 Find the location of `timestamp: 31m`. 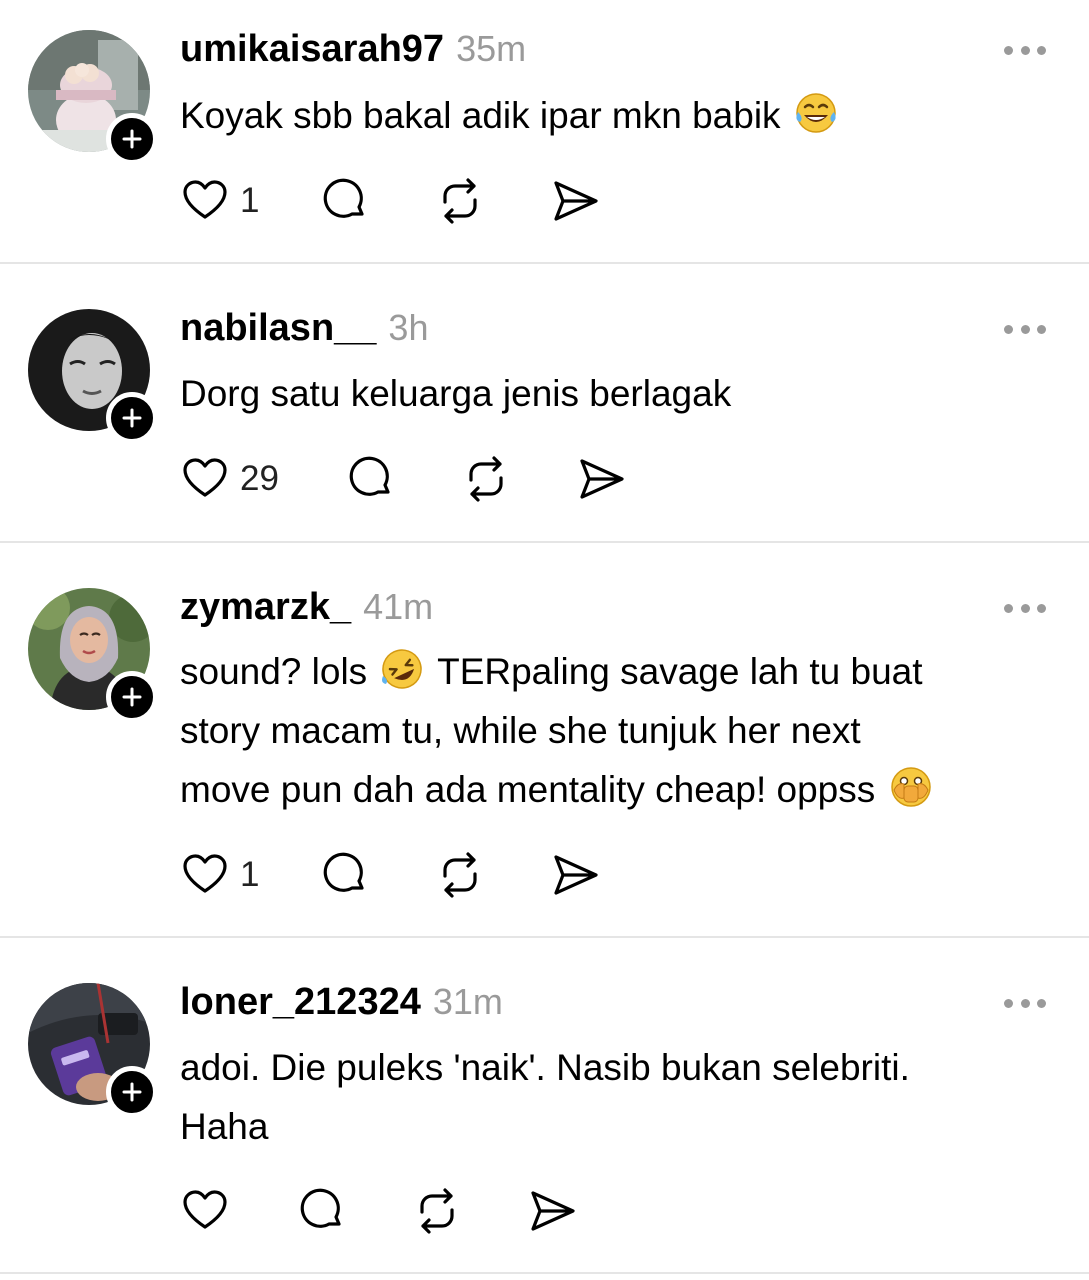

timestamp: 31m is located at coordinates (467, 1001).